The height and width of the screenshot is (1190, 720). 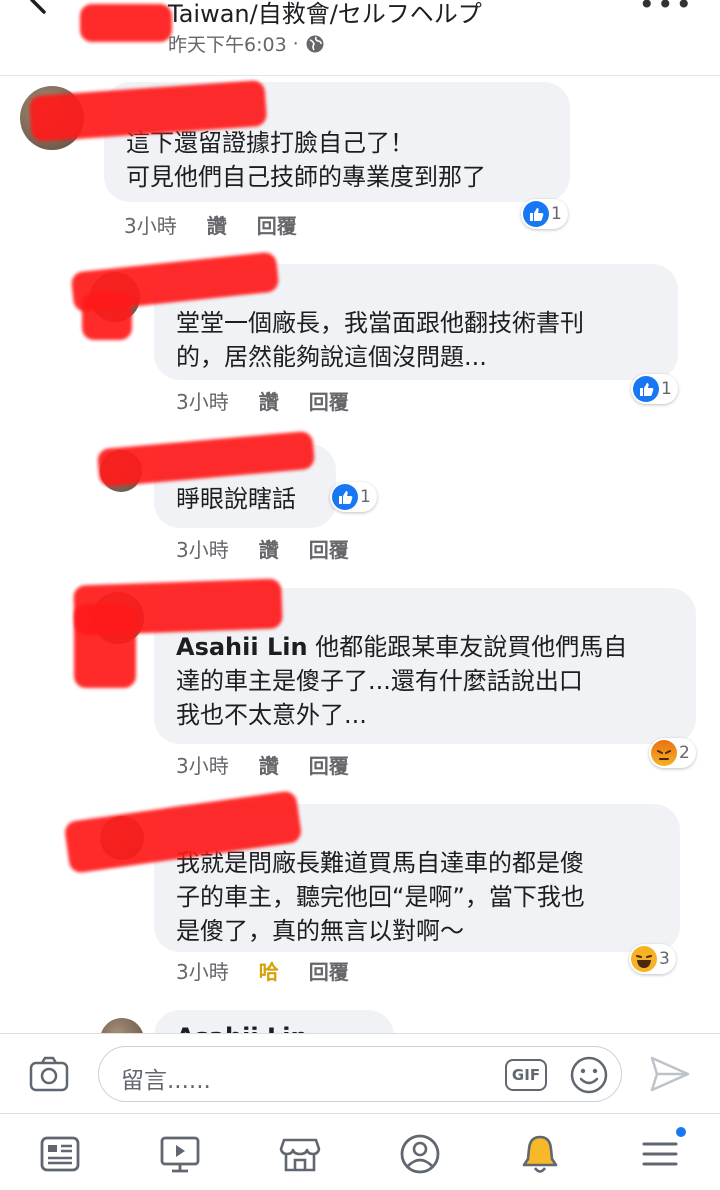 I want to click on comment-actions: 3小時 哈 回覆, so click(x=262, y=970).